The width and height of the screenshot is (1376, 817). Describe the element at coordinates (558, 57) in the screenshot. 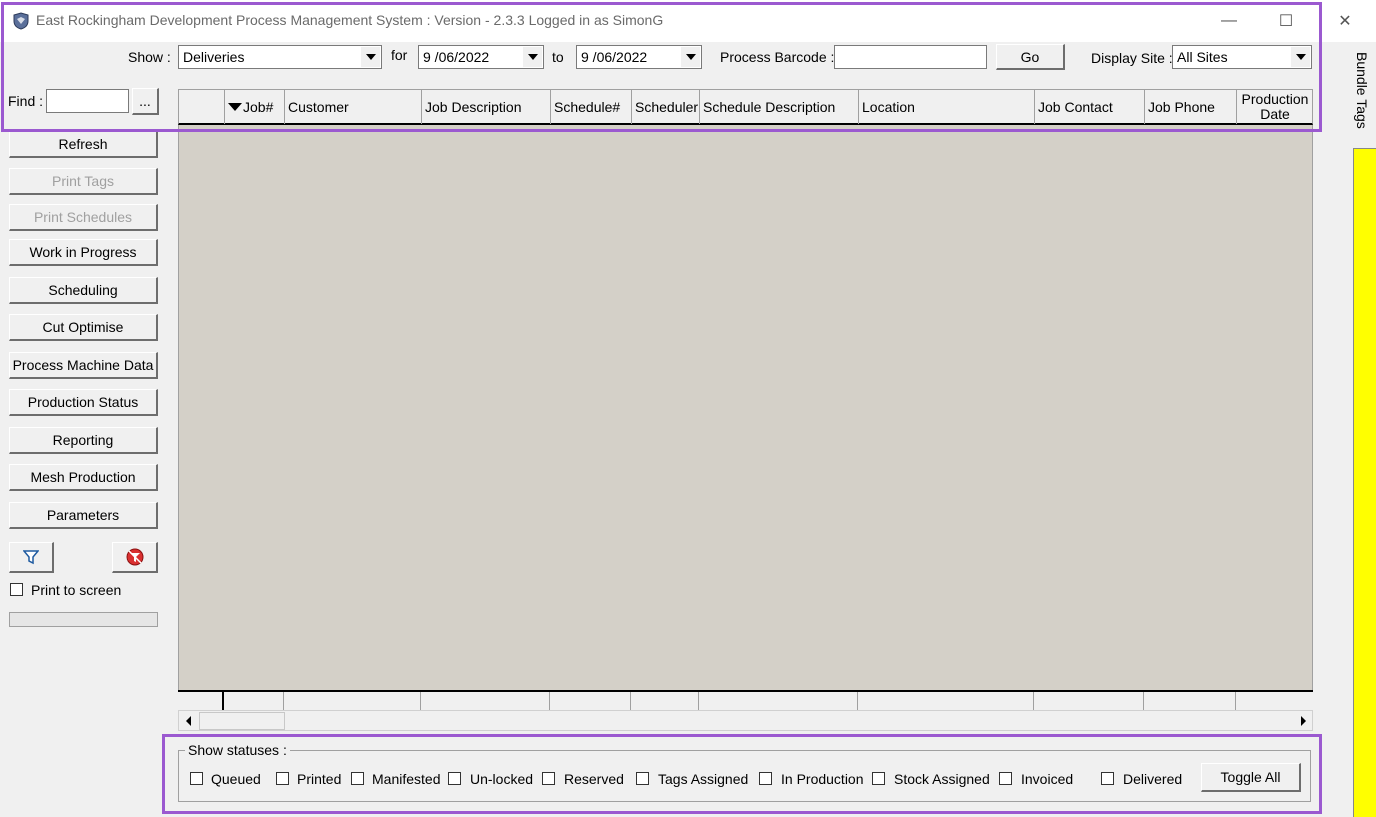

I see `to-label: to` at that location.